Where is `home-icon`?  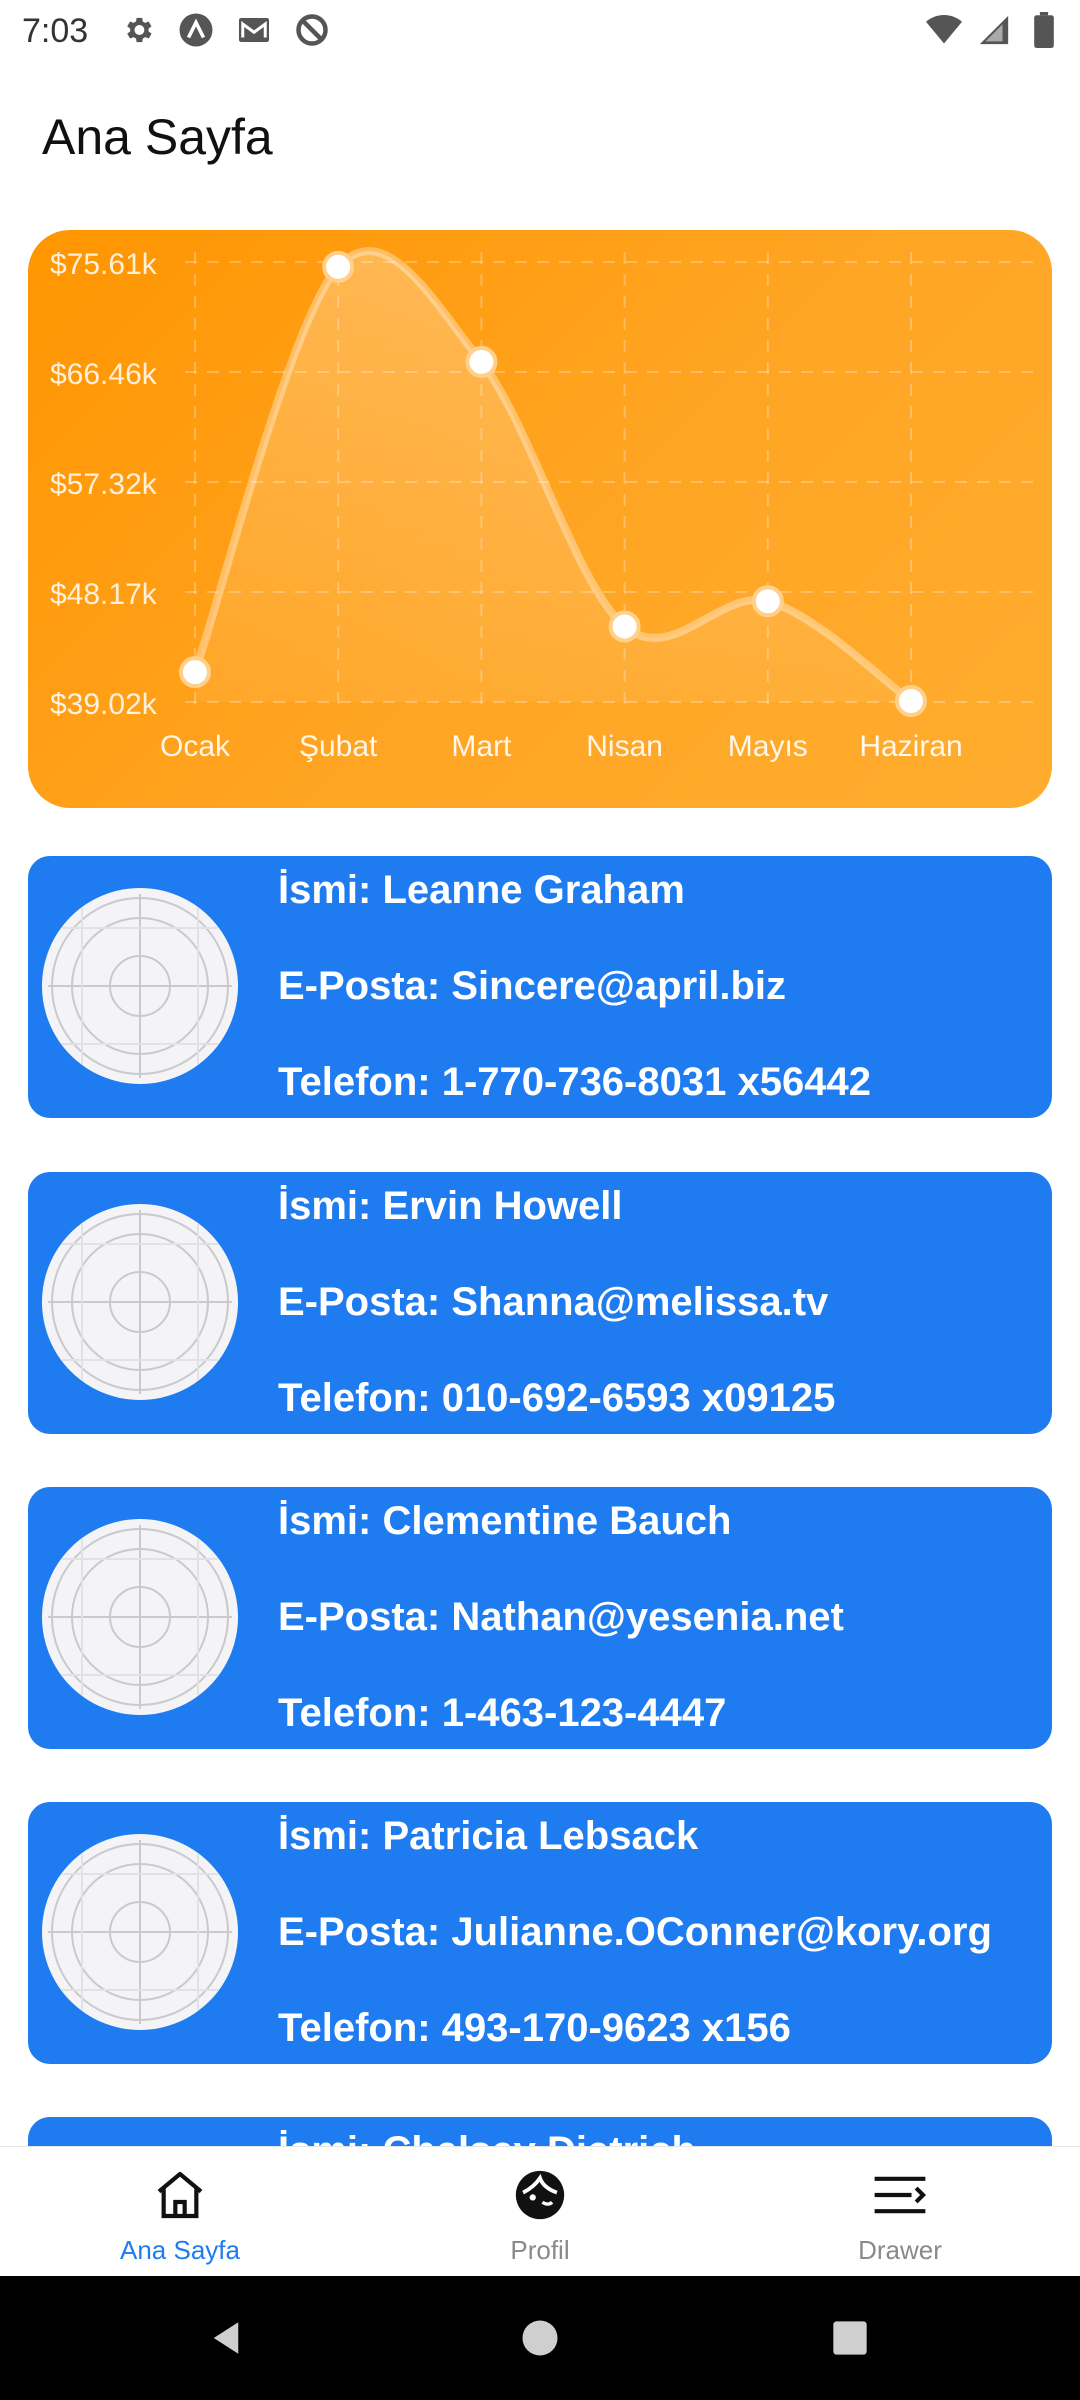
home-icon is located at coordinates (180, 2195).